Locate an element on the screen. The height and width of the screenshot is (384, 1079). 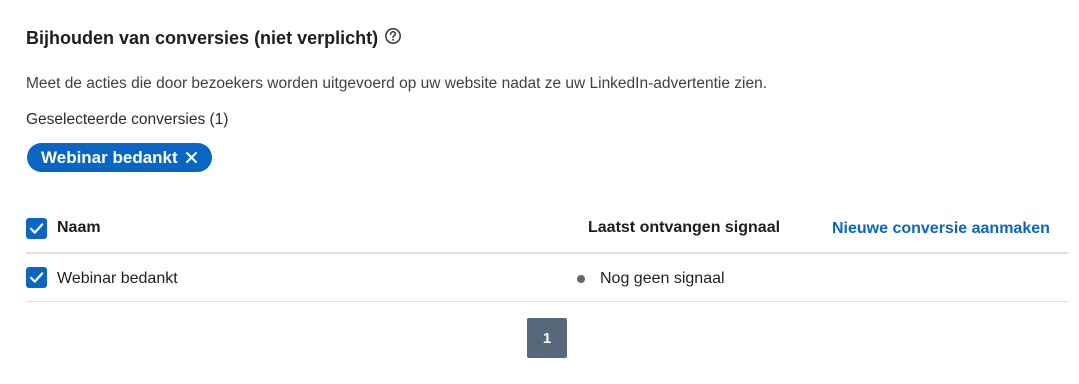
column-header-last-signal: Laatst ontvangen signaal is located at coordinates (684, 227).